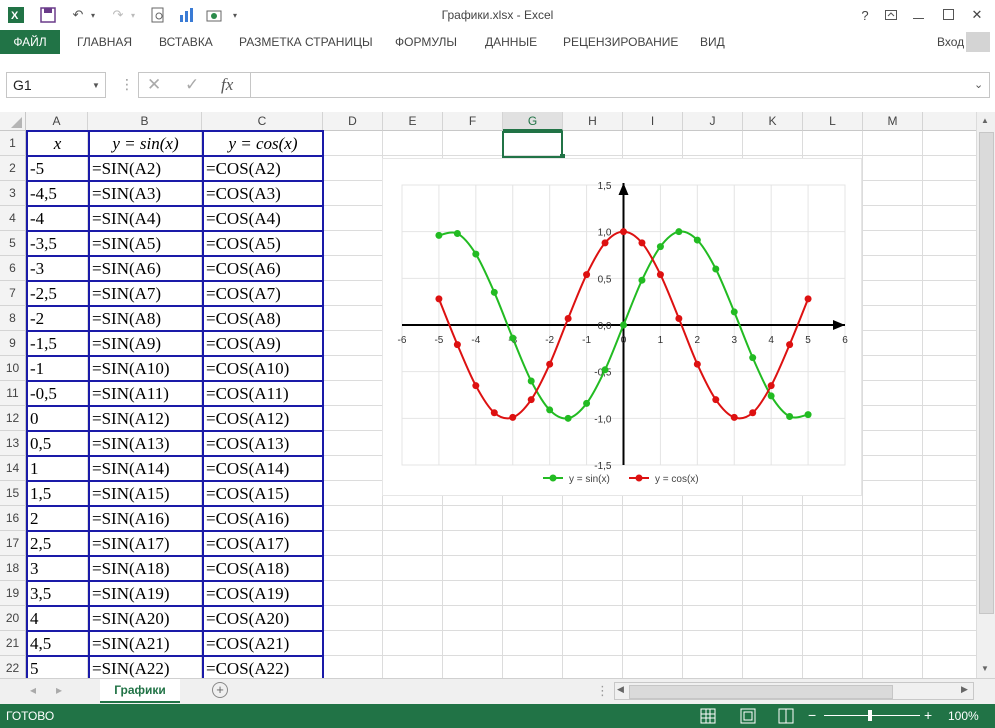 This screenshot has width=995, height=728. Describe the element at coordinates (145, 493) in the screenshot. I see `cell-sin: =SIN(A15)` at that location.